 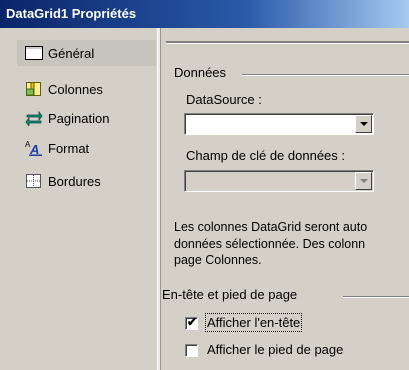 I want to click on window-title: DataGrid1 Propriétés, so click(x=71, y=13).